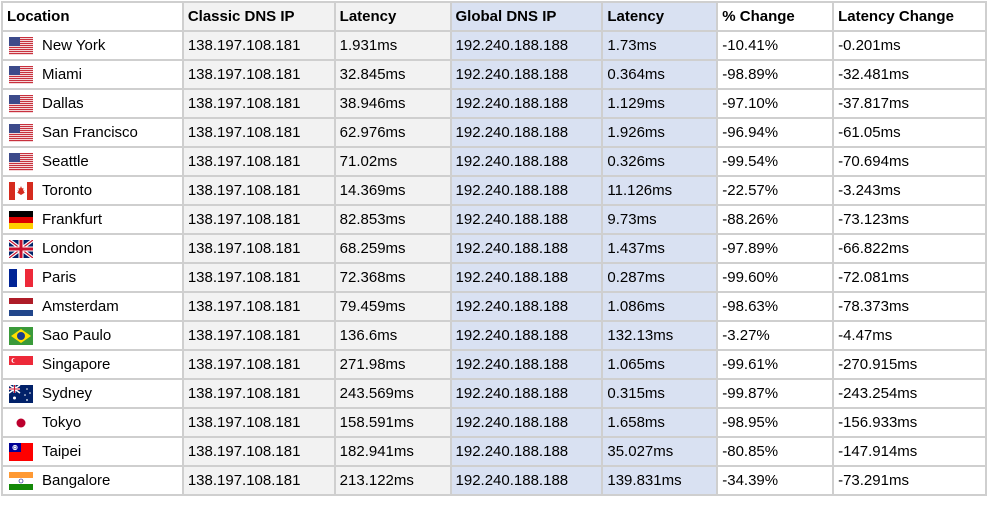 This screenshot has height=532, width=987. I want to click on header-classic-latency: Latency, so click(392, 16).